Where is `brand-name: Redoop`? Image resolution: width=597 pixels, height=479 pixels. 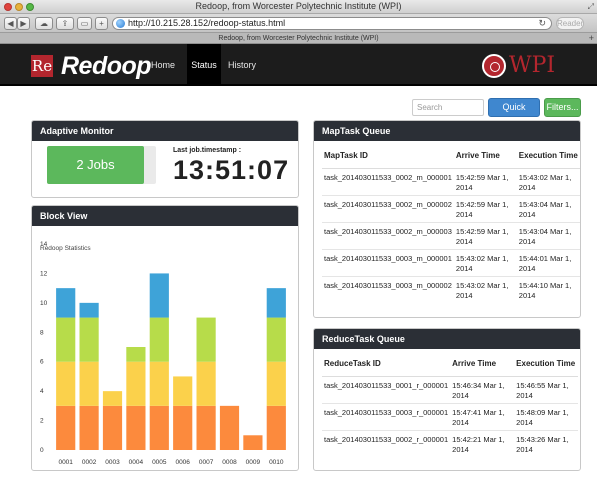
brand-name: Redoop is located at coordinates (106, 66).